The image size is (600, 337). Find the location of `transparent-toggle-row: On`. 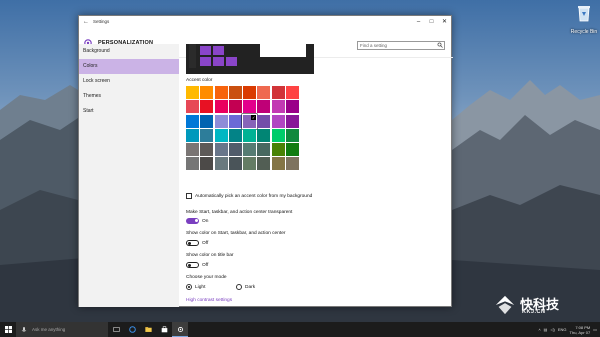

transparent-toggle-row: On is located at coordinates (197, 221).